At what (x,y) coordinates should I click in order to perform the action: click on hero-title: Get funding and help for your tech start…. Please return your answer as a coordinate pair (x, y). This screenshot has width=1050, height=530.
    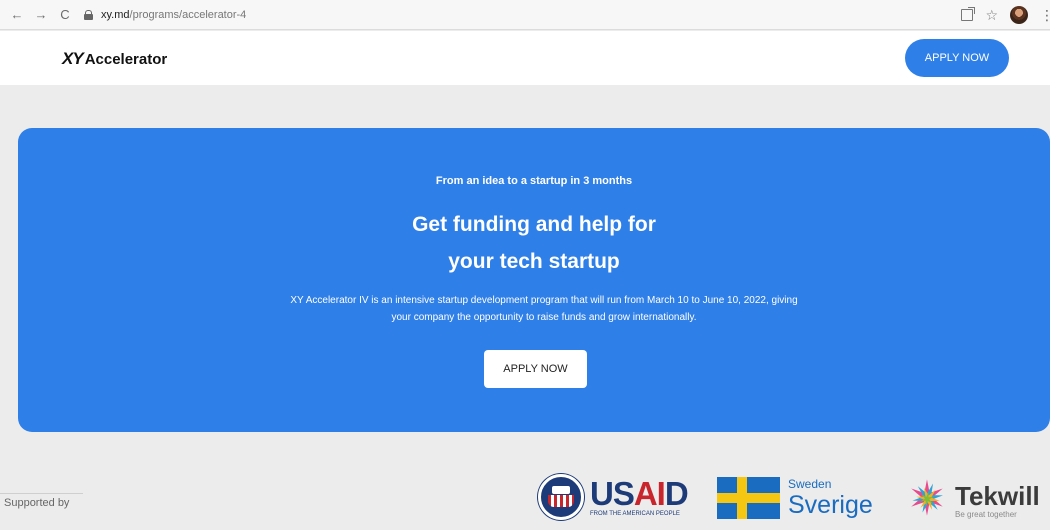
    Looking at the image, I should click on (534, 243).